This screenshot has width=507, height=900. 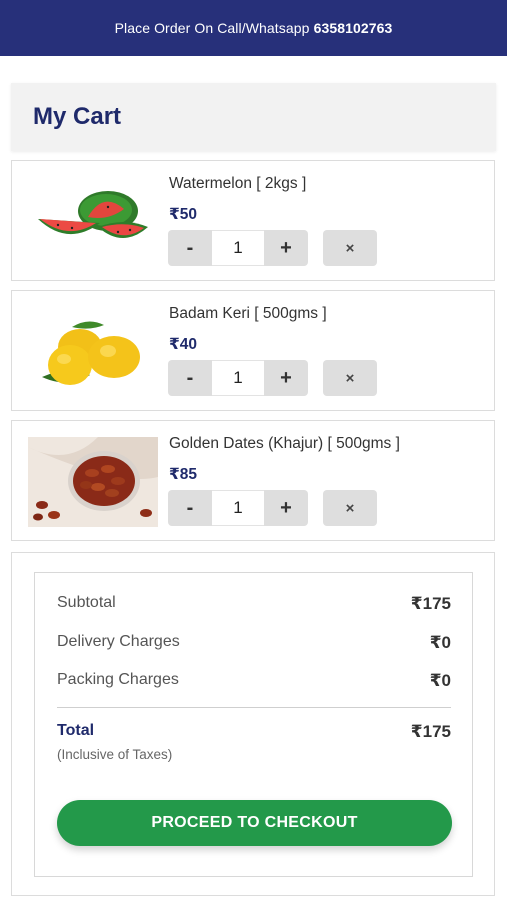 What do you see at coordinates (86, 602) in the screenshot?
I see `subtotal-label: Subtotal` at bounding box center [86, 602].